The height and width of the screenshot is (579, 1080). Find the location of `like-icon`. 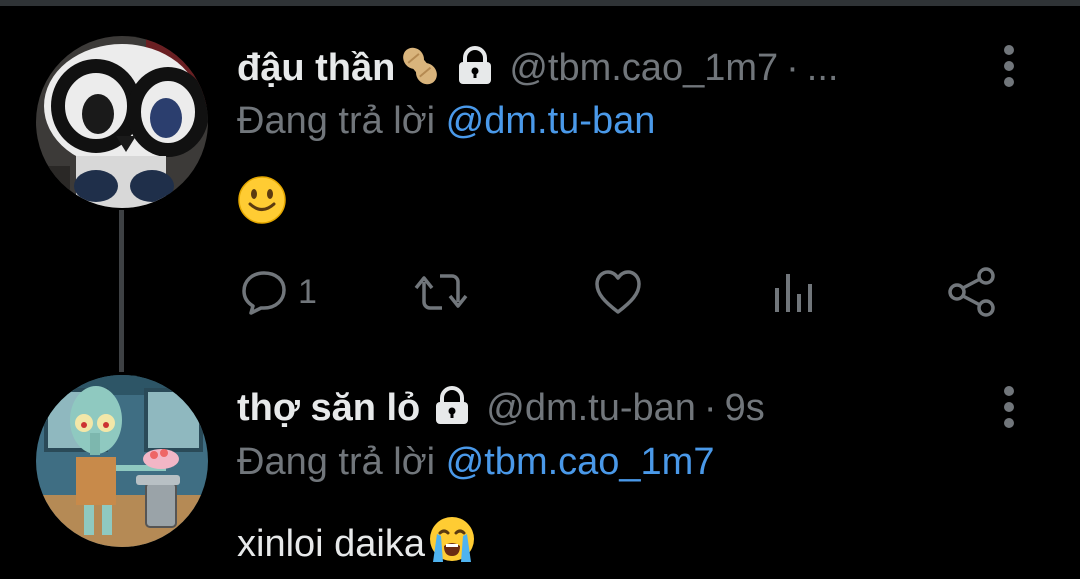

like-icon is located at coordinates (618, 292).